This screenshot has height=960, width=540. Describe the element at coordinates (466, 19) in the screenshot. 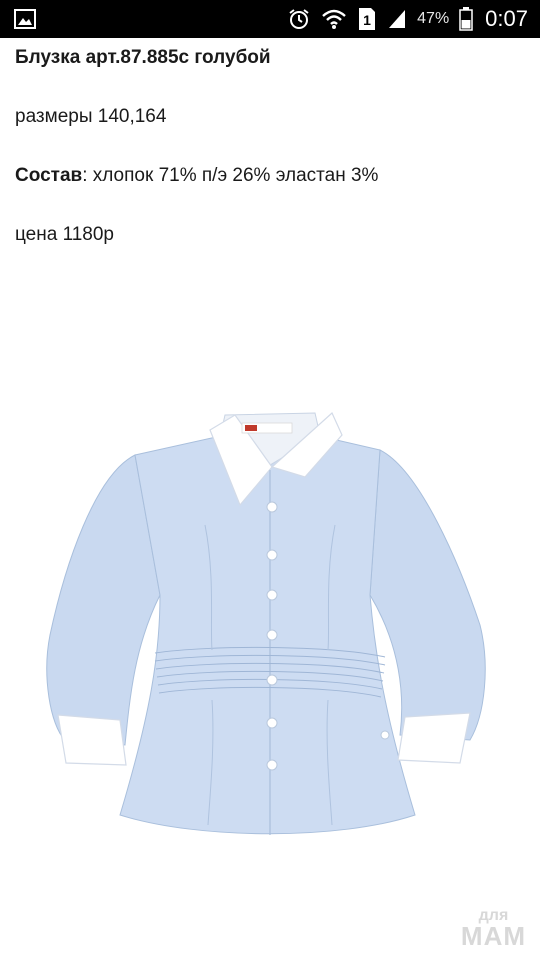

I see `battery-icon` at that location.